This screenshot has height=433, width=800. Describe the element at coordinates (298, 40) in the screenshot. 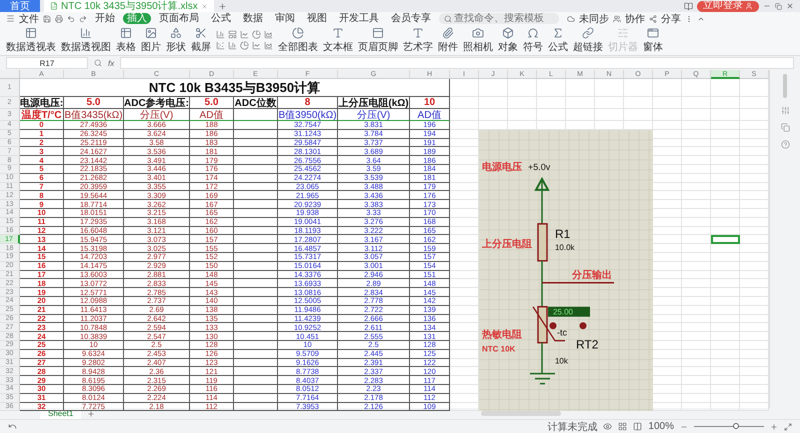

I see `ribbon-button: 全部图表` at that location.